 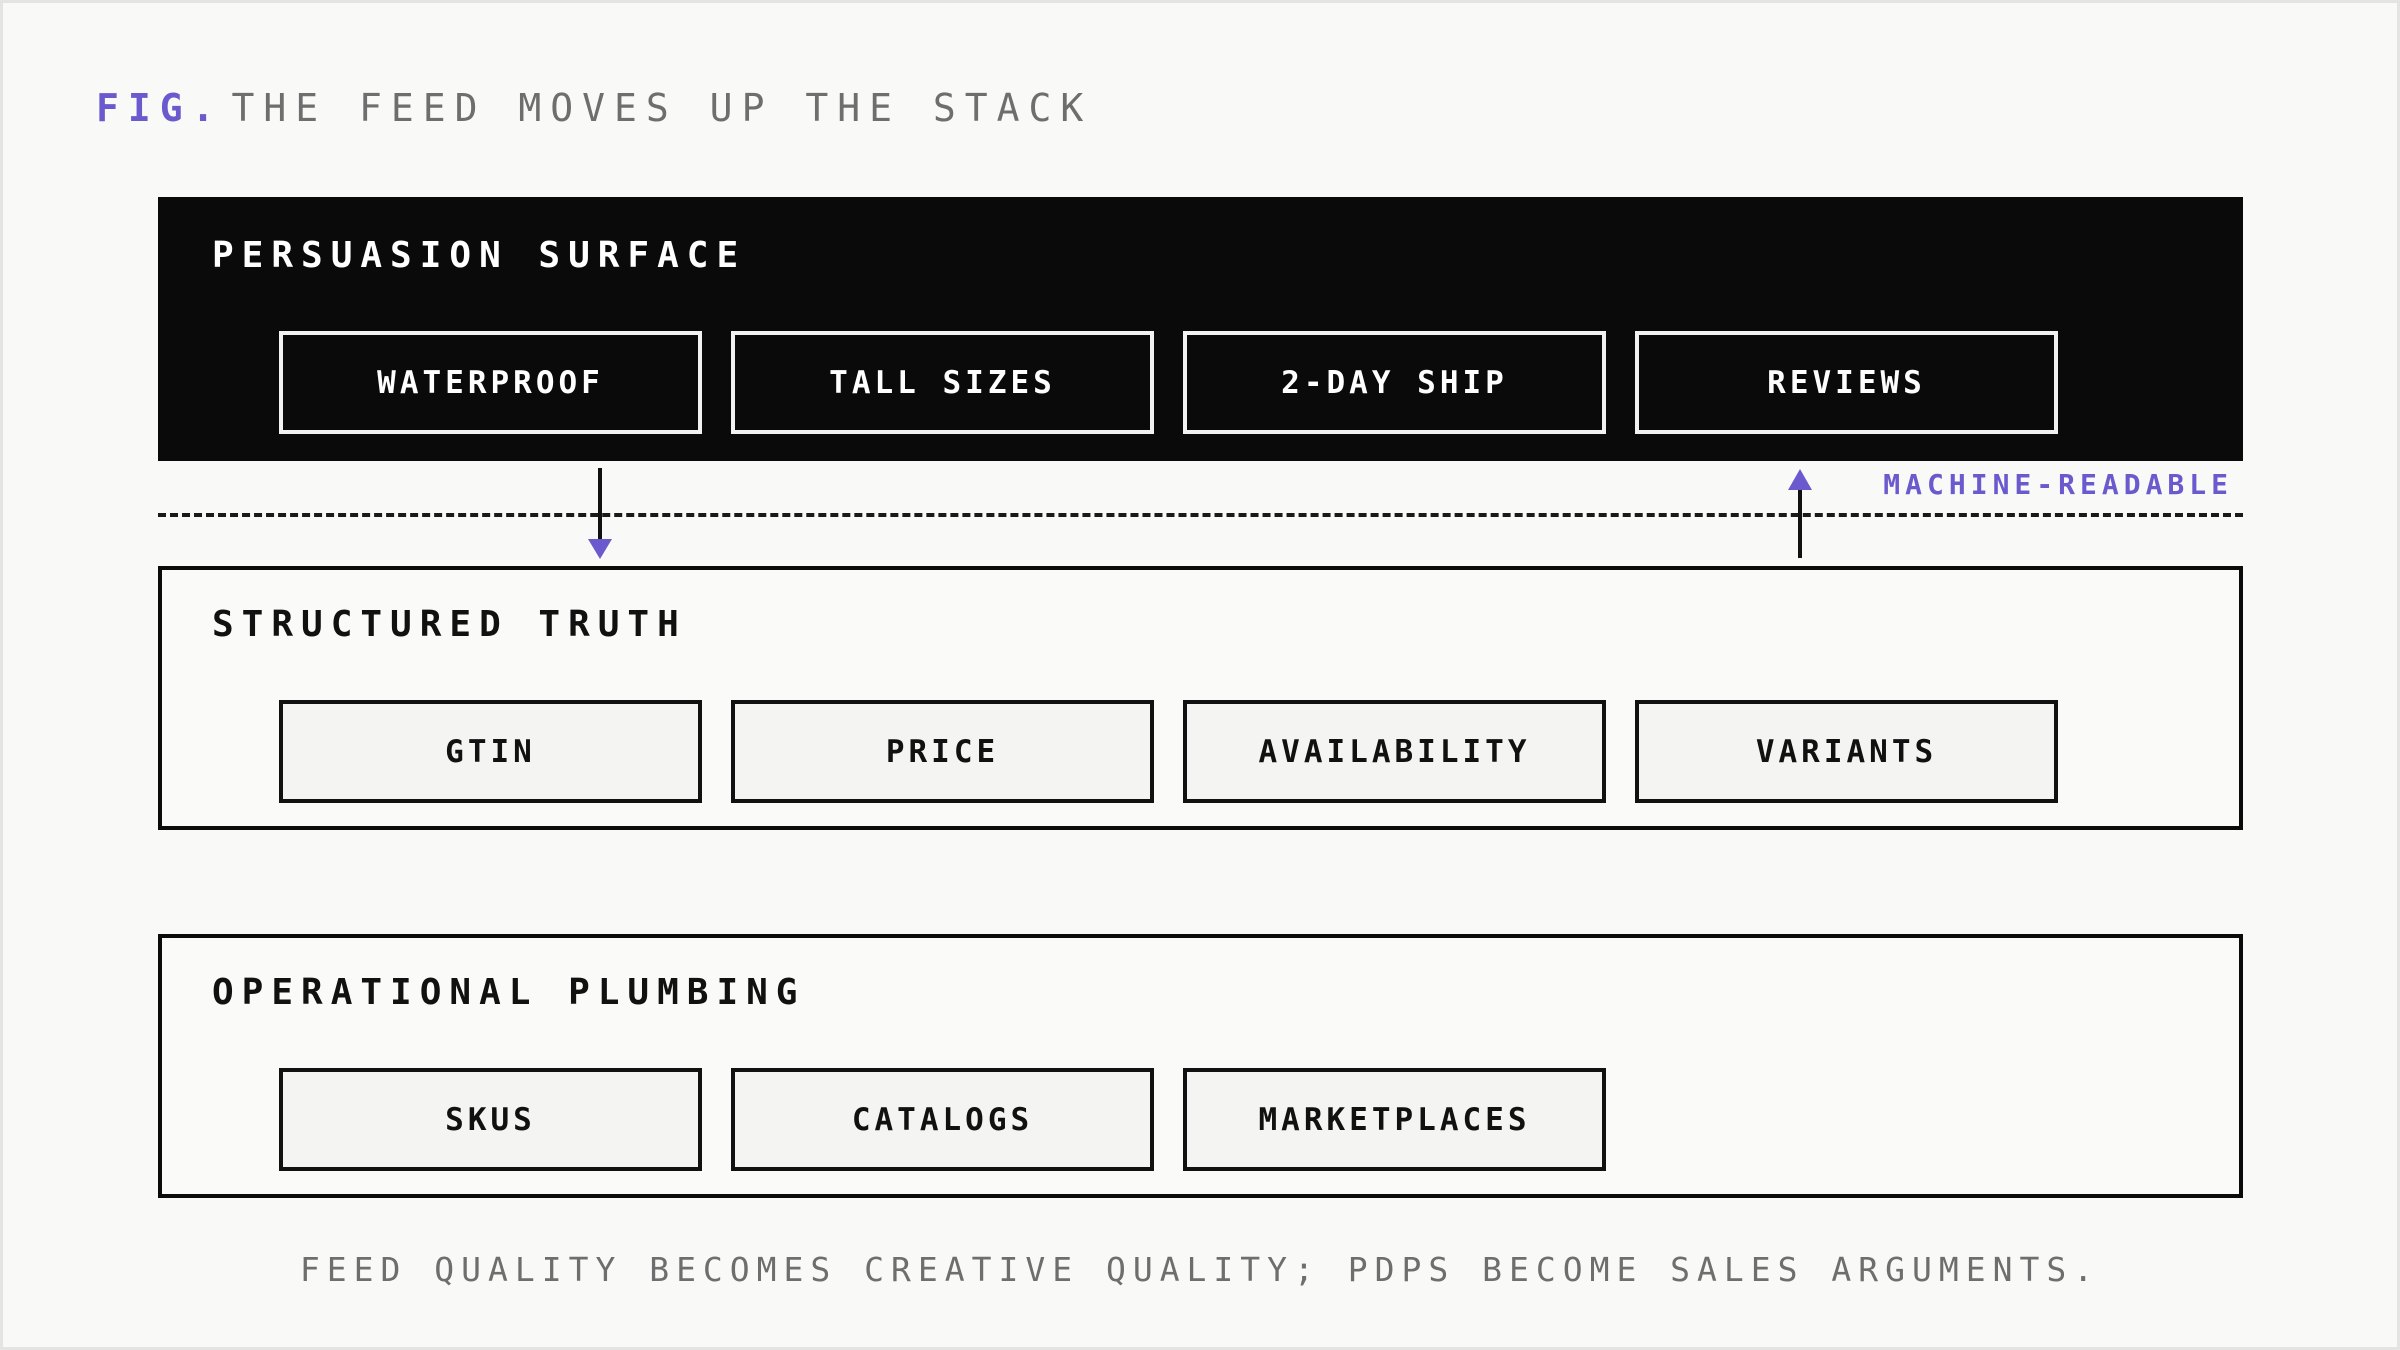 I want to click on chip-availability: AVAILABILITY, so click(x=1394, y=751).